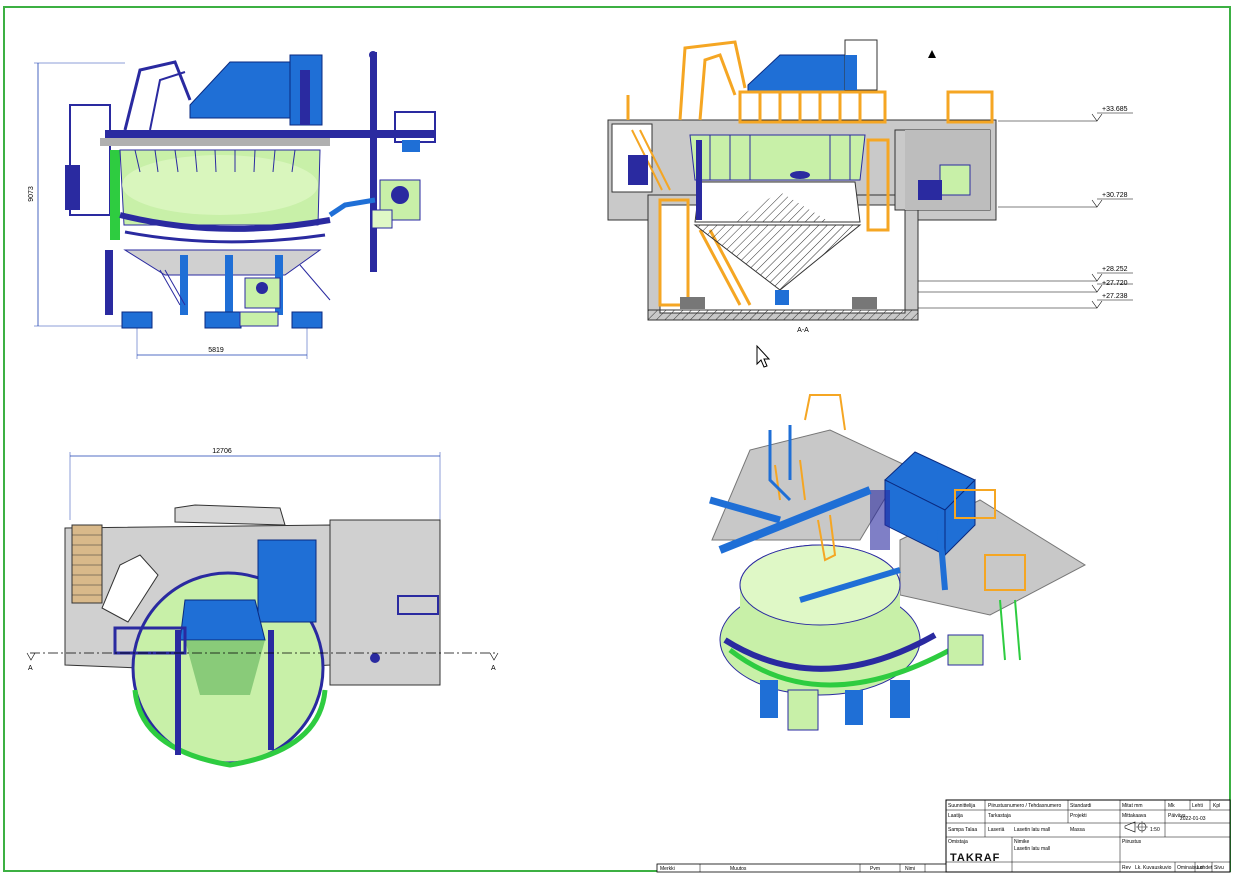  What do you see at coordinates (262, 608) in the screenshot?
I see `plan-view: 12706 A A` at bounding box center [262, 608].